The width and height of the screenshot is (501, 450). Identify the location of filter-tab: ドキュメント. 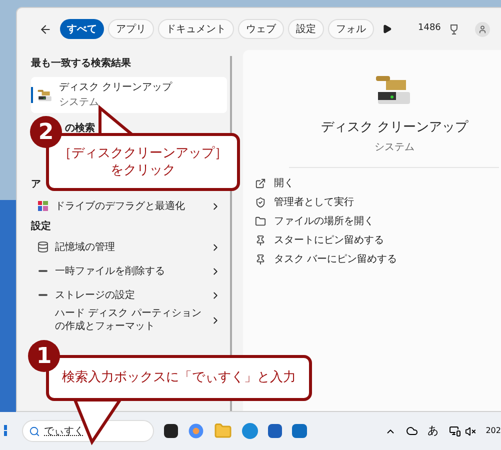
(196, 29).